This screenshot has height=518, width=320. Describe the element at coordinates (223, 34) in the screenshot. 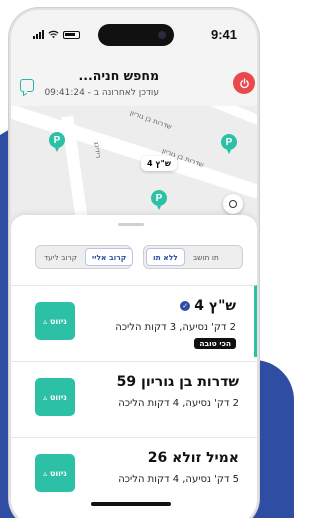

I see `status-time: 9:41` at that location.